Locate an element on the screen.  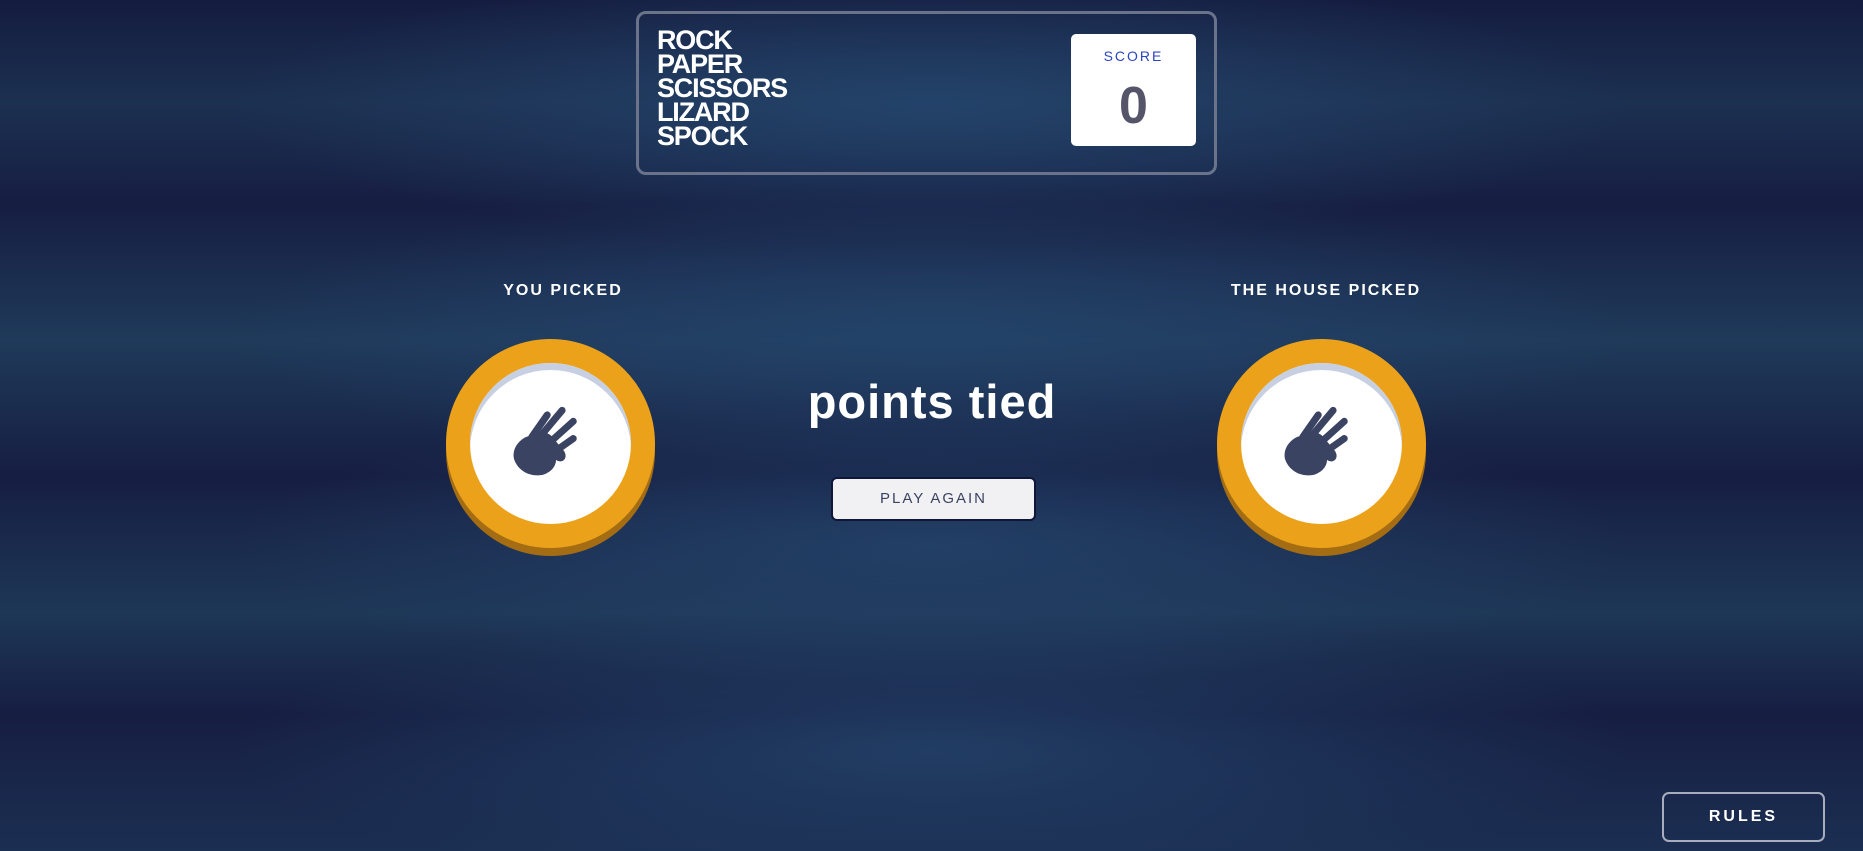
player-choice-token is located at coordinates (550, 443).